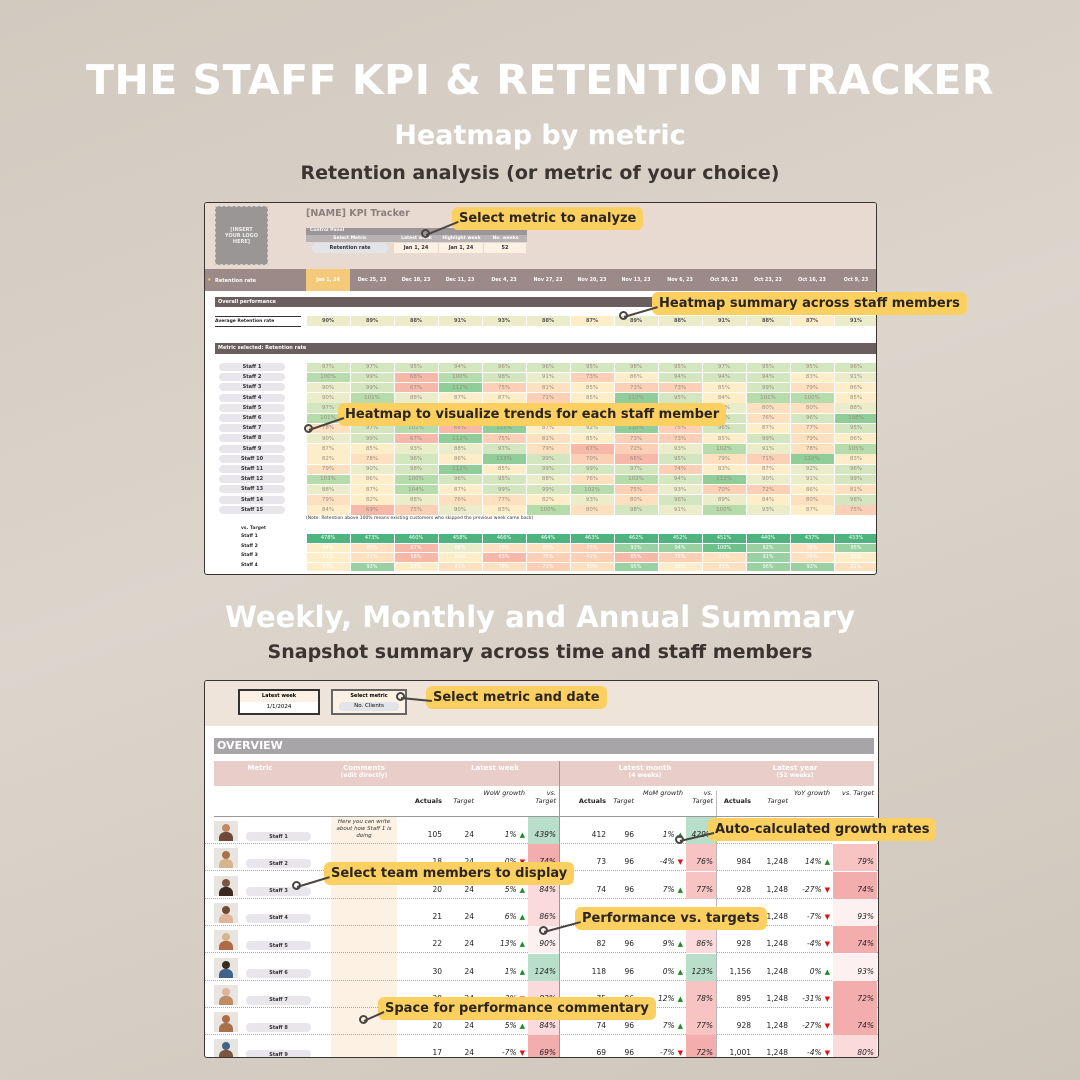  Describe the element at coordinates (437, 971) in the screenshot. I see `value: 30` at that location.